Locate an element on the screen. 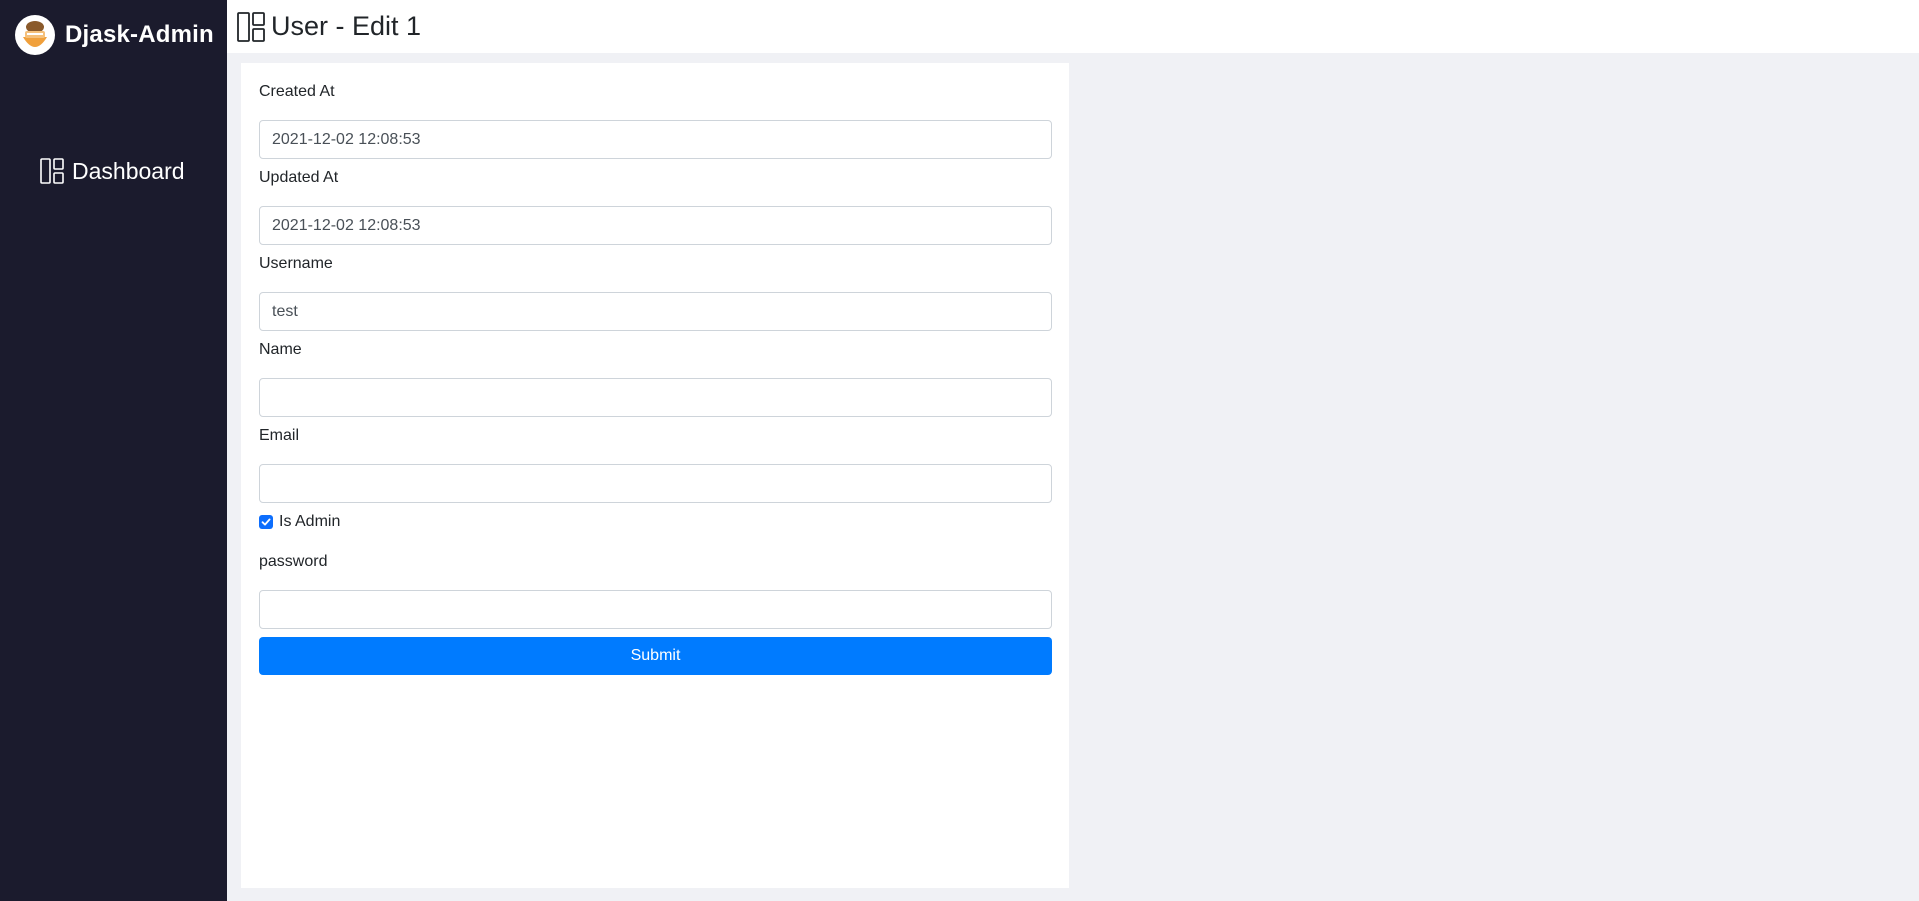  name-label: Name is located at coordinates (280, 349).